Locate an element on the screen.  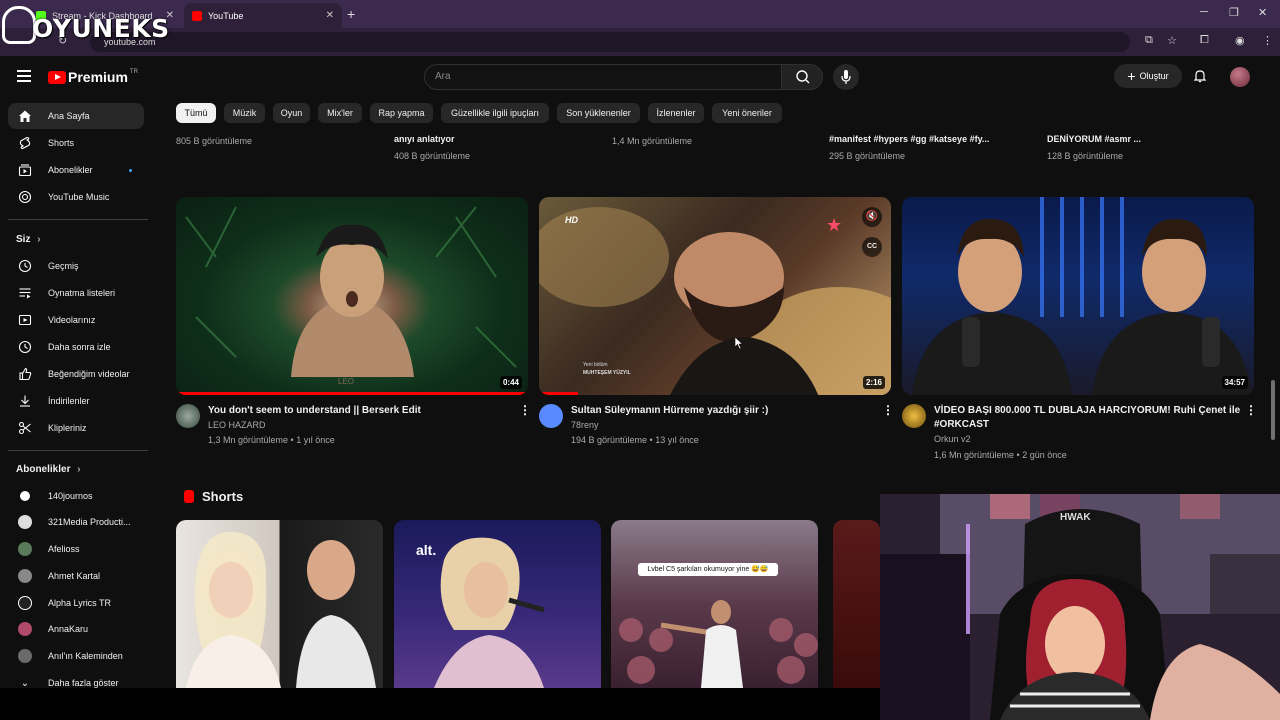
youtube-header: Premium TR Ara + Oluştur is located at coordinates (640, 77).